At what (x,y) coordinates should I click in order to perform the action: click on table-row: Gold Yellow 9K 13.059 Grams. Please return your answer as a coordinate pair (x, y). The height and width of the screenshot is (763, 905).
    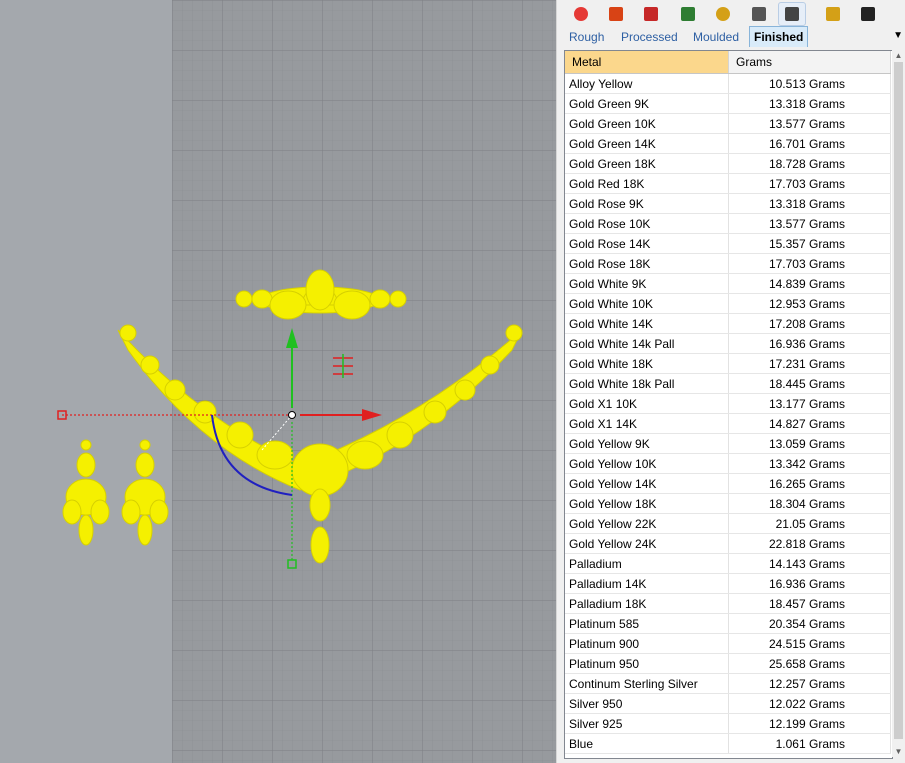
    Looking at the image, I should click on (728, 443).